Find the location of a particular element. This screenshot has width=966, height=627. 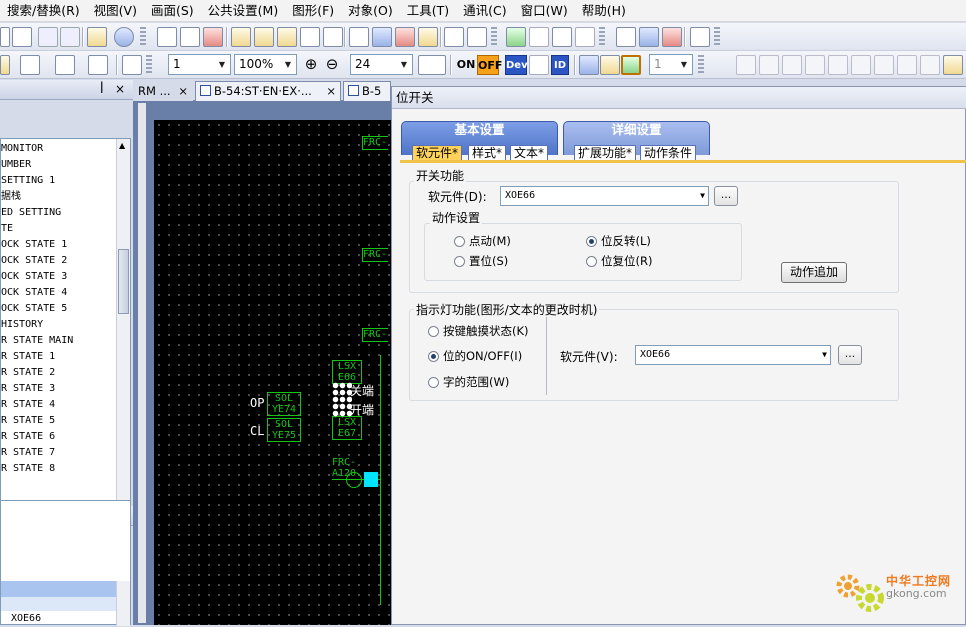

search-device-icon is located at coordinates (562, 37).